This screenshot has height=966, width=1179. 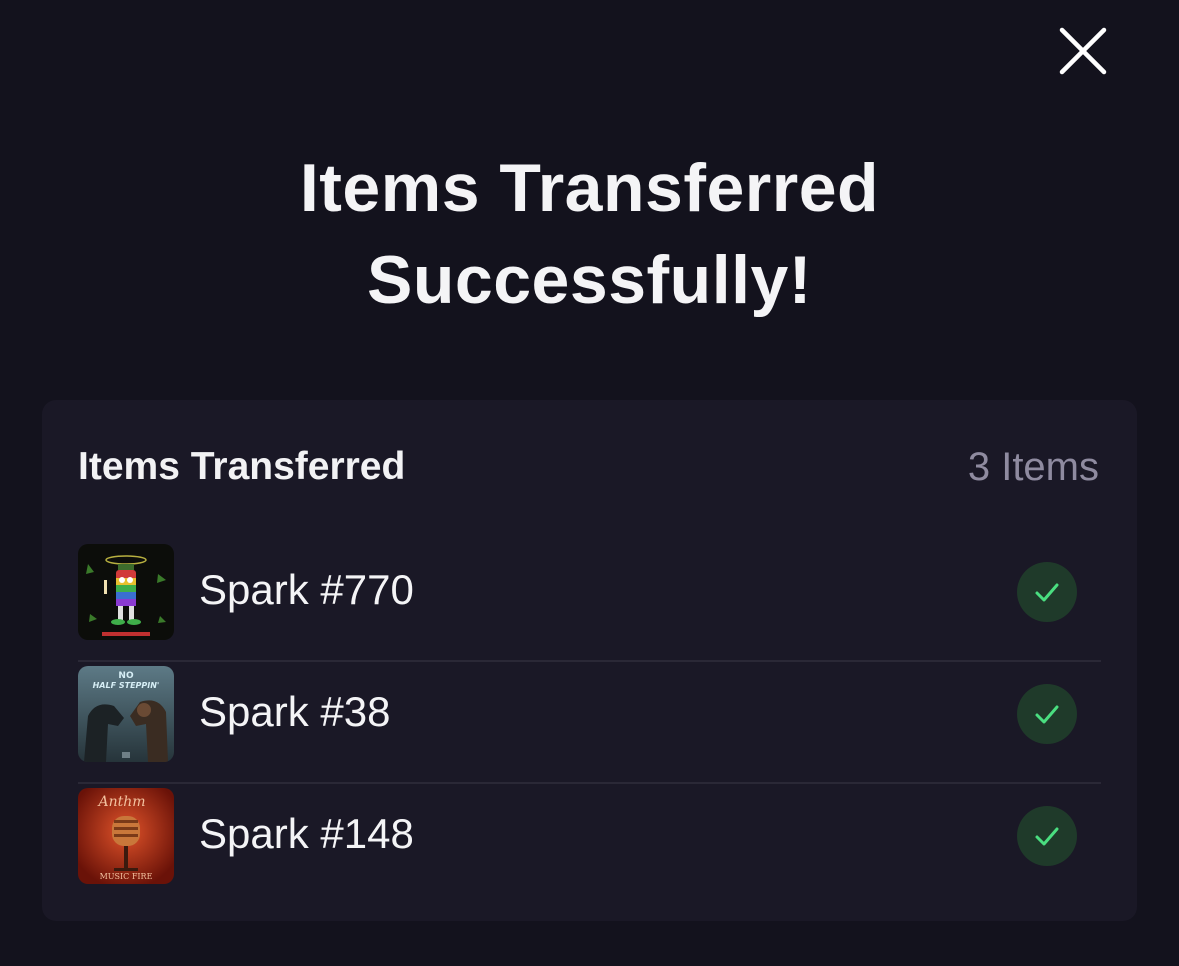 I want to click on list-item: Anthm MUSIC FIRE Spark #148, so click(x=589, y=845).